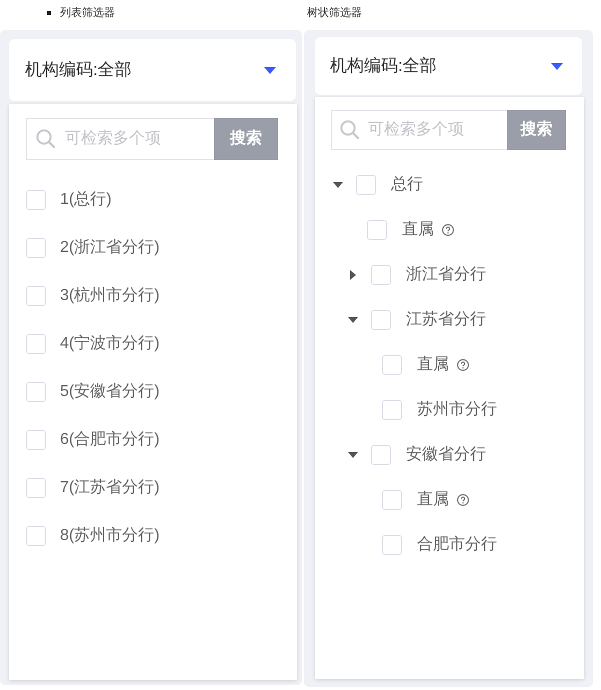 This screenshot has width=601, height=690. I want to click on tree-node-label: 江苏省分行, so click(446, 320).